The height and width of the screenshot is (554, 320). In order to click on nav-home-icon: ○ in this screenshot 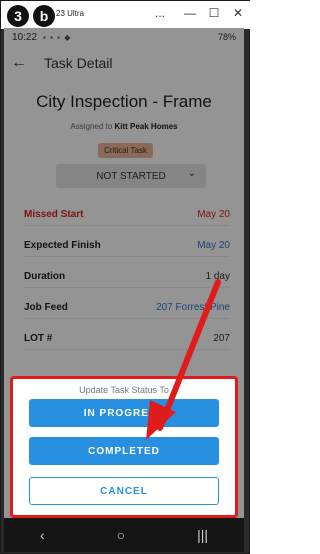, I will do `click(121, 535)`.